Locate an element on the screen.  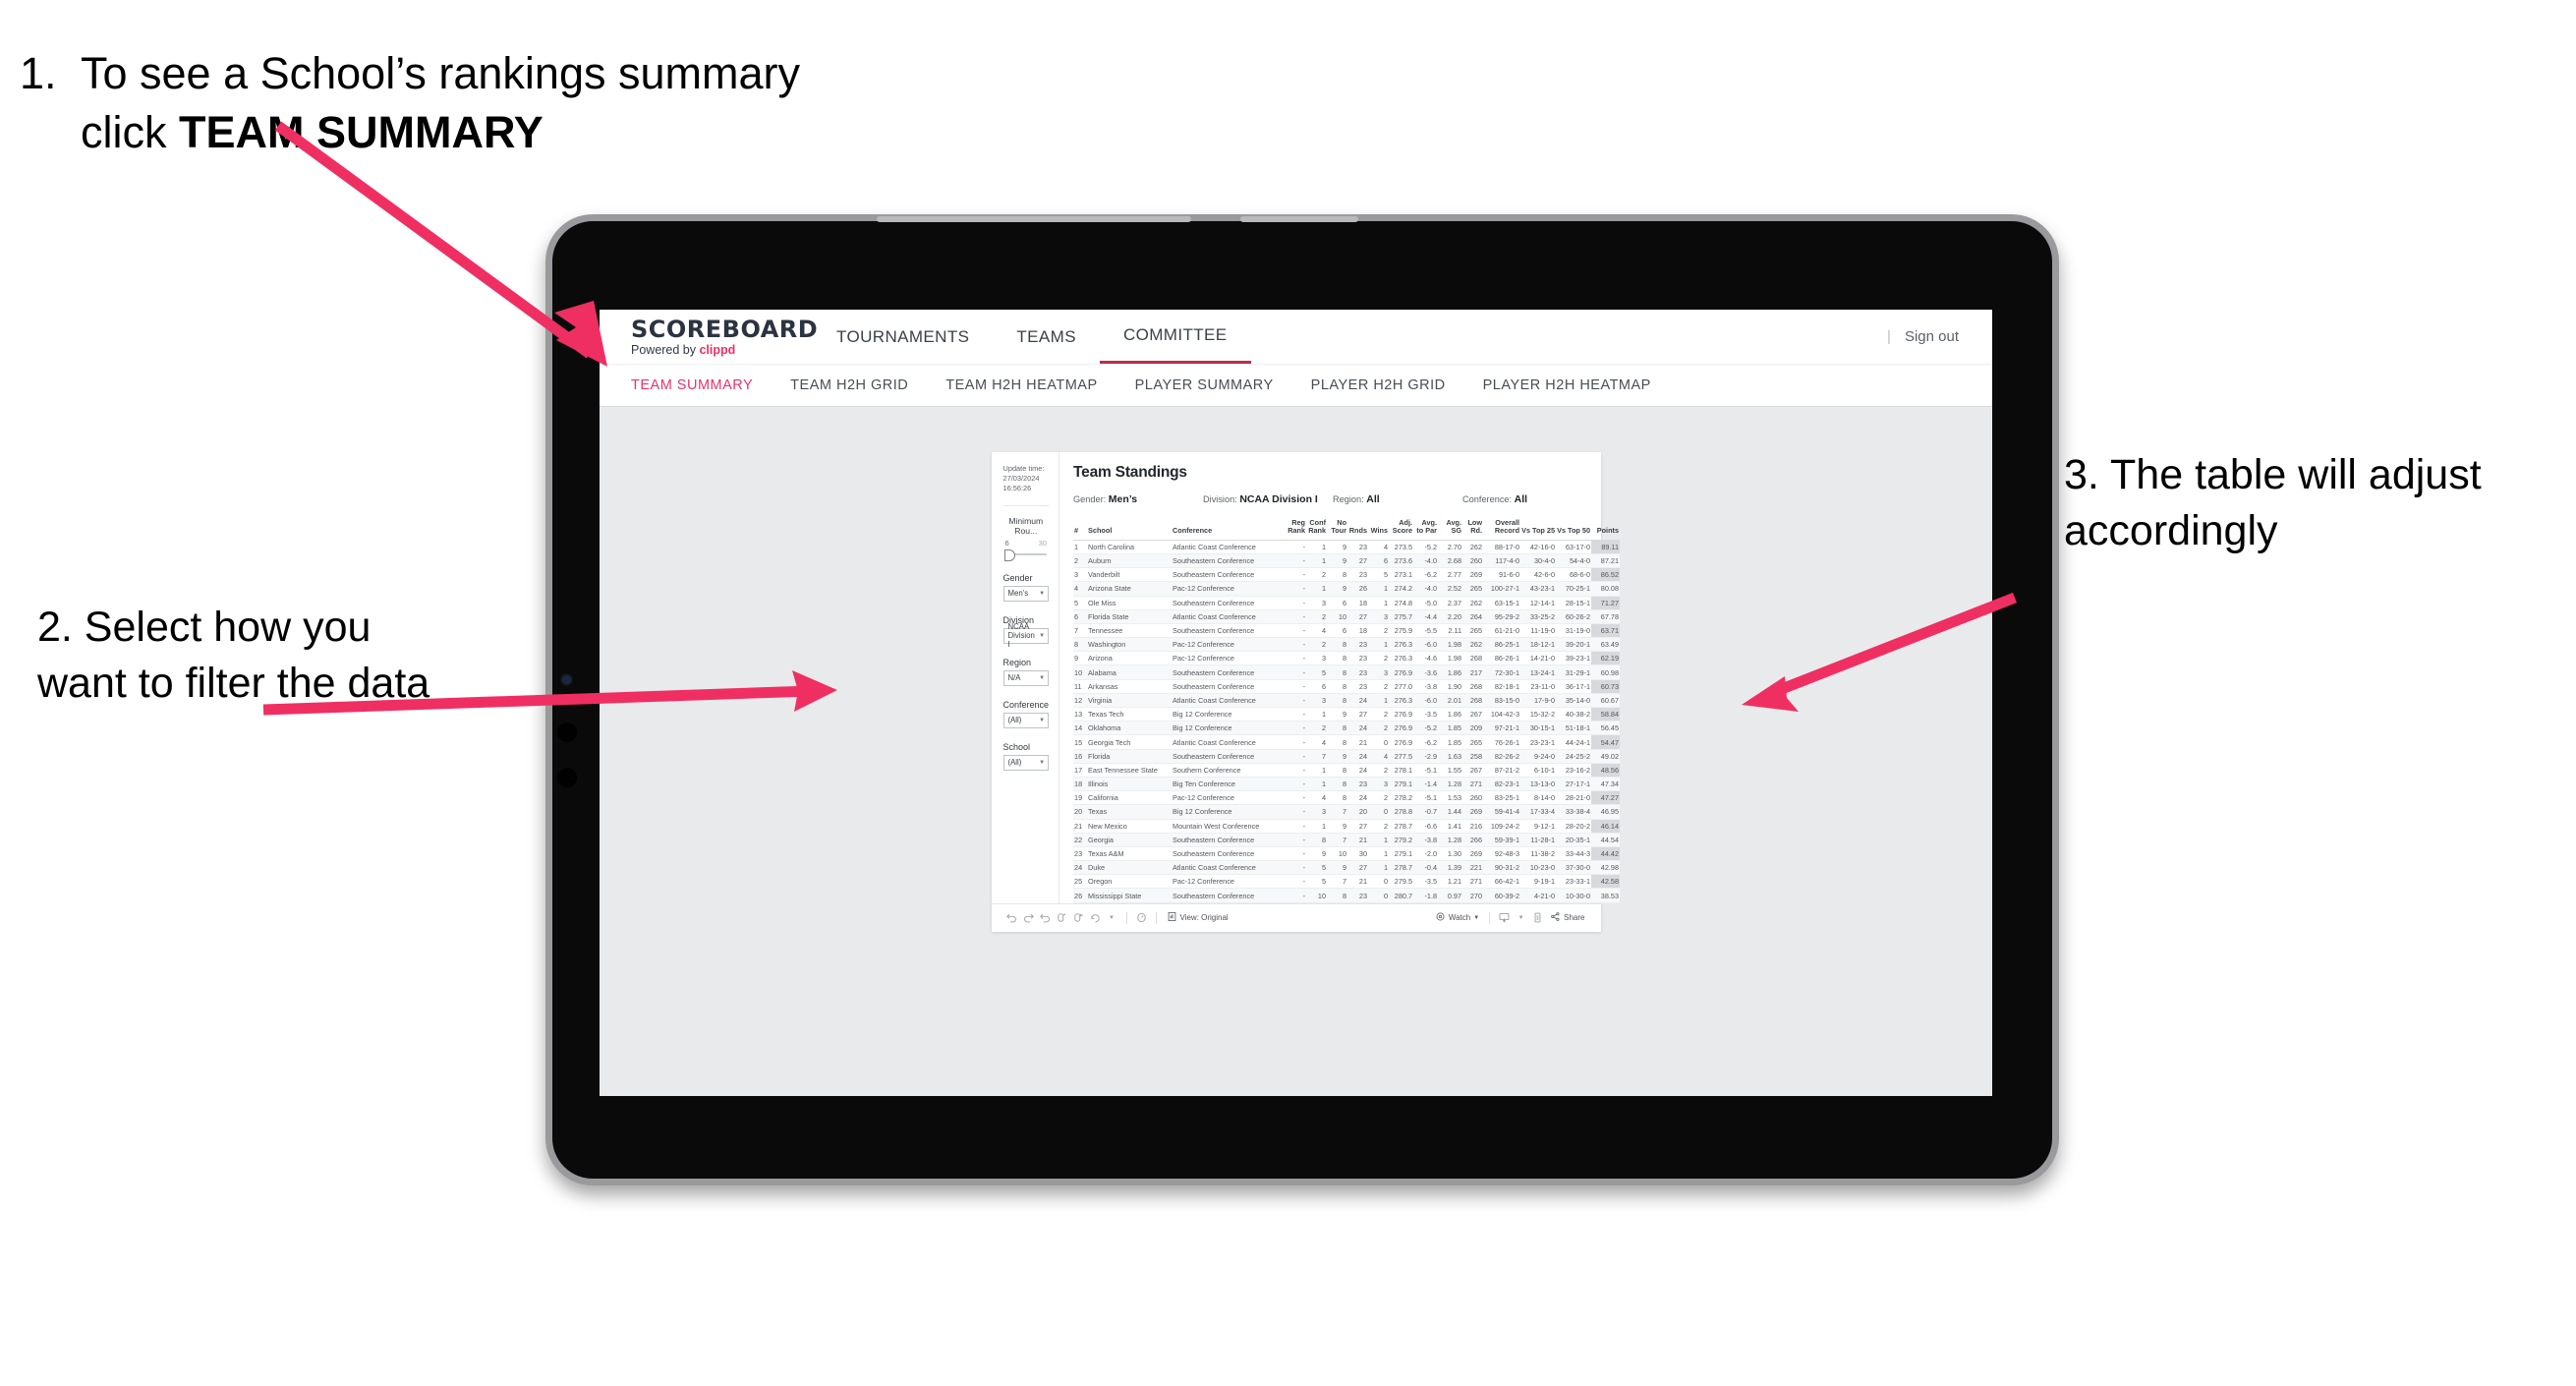
refresh-icon is located at coordinates (1096, 918).